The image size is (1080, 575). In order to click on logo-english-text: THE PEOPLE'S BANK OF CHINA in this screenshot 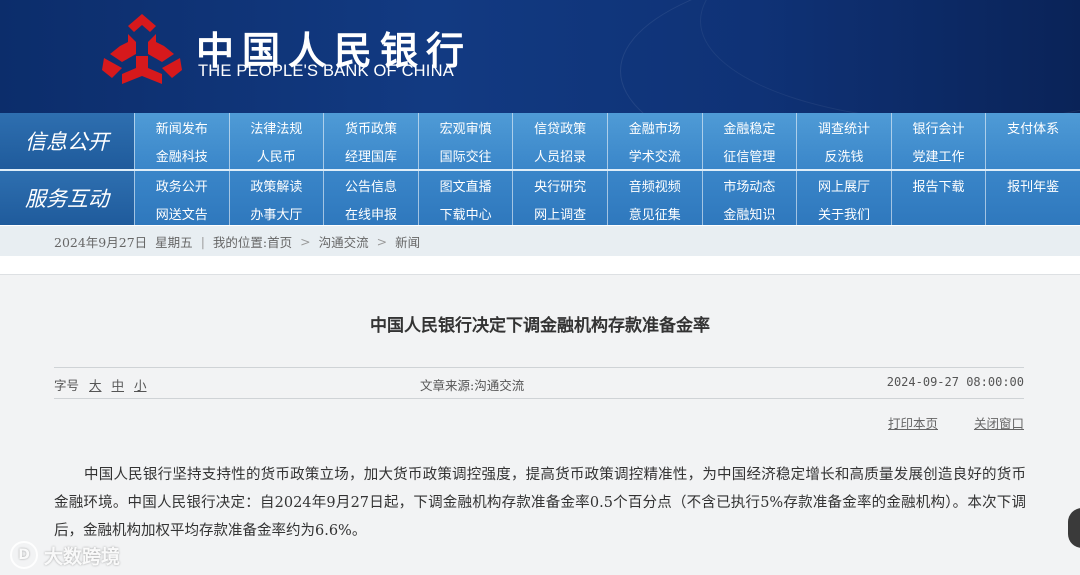, I will do `click(326, 71)`.